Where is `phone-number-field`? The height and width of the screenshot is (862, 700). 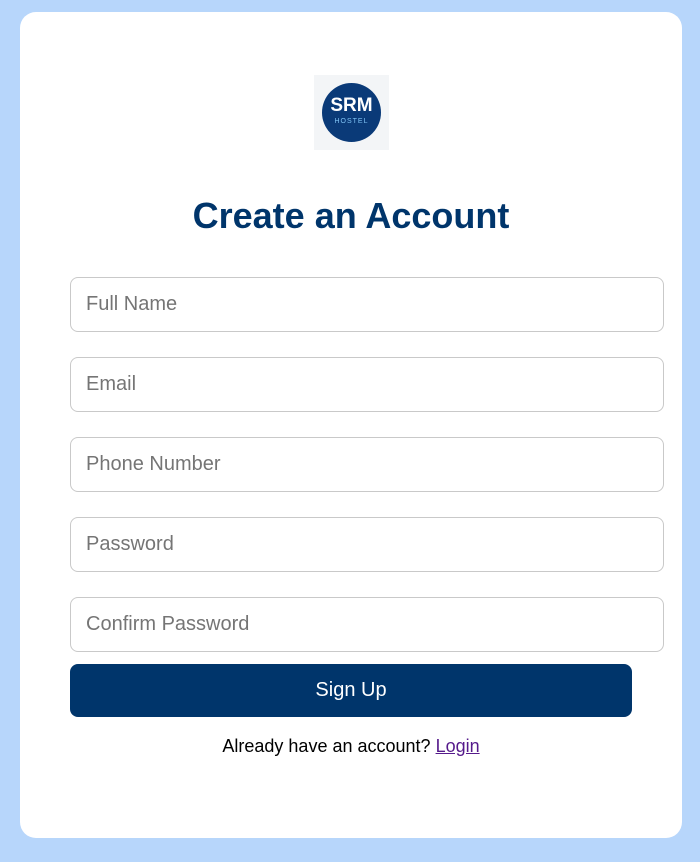 phone-number-field is located at coordinates (367, 464).